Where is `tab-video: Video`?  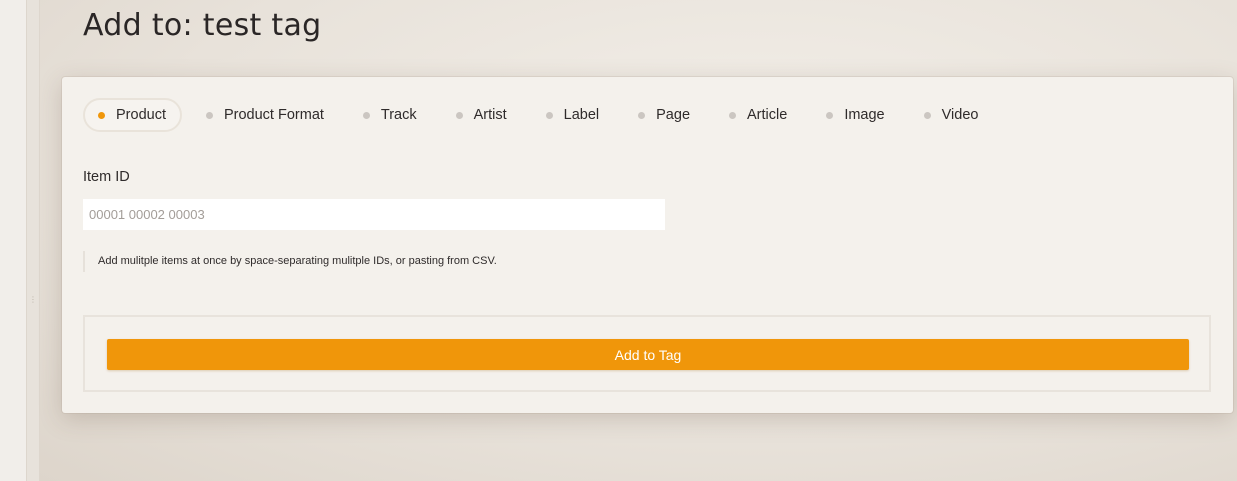
tab-video: Video is located at coordinates (951, 115).